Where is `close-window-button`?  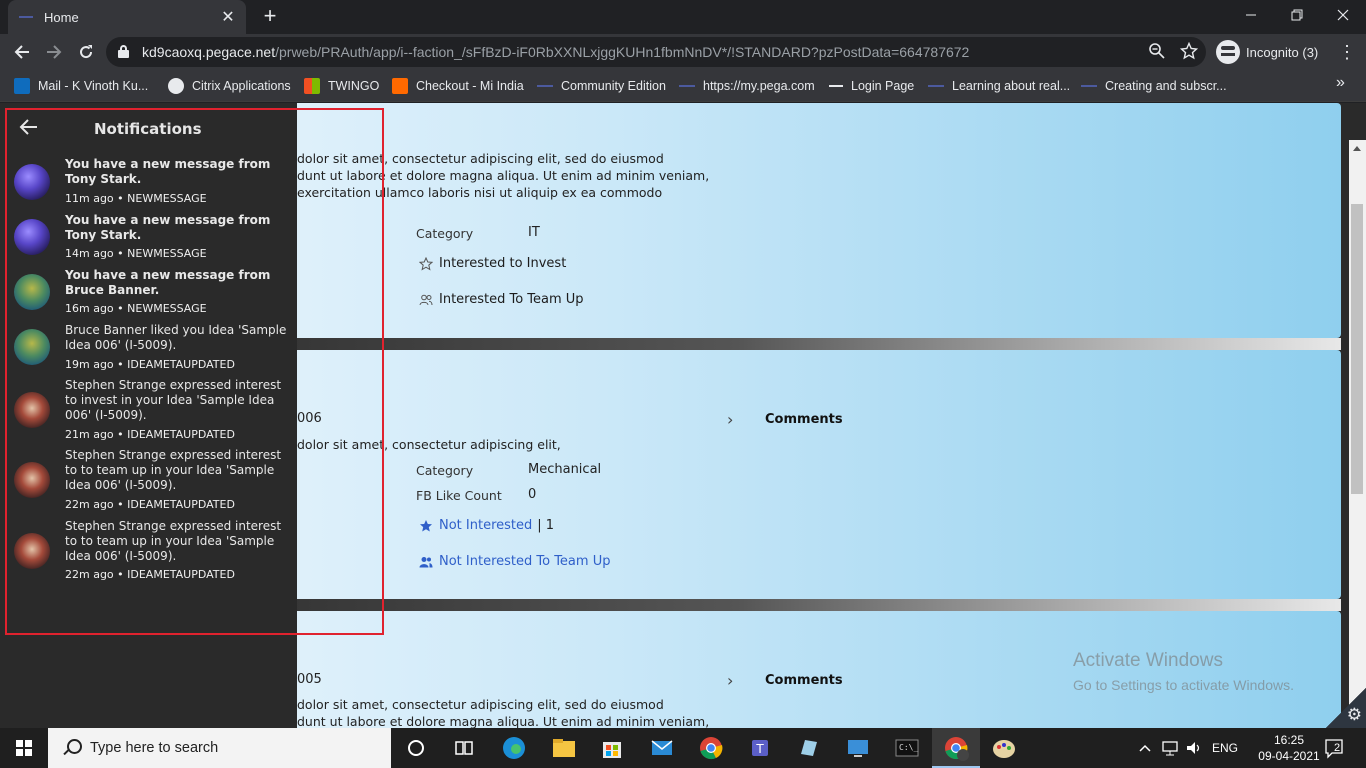 close-window-button is located at coordinates (1343, 15).